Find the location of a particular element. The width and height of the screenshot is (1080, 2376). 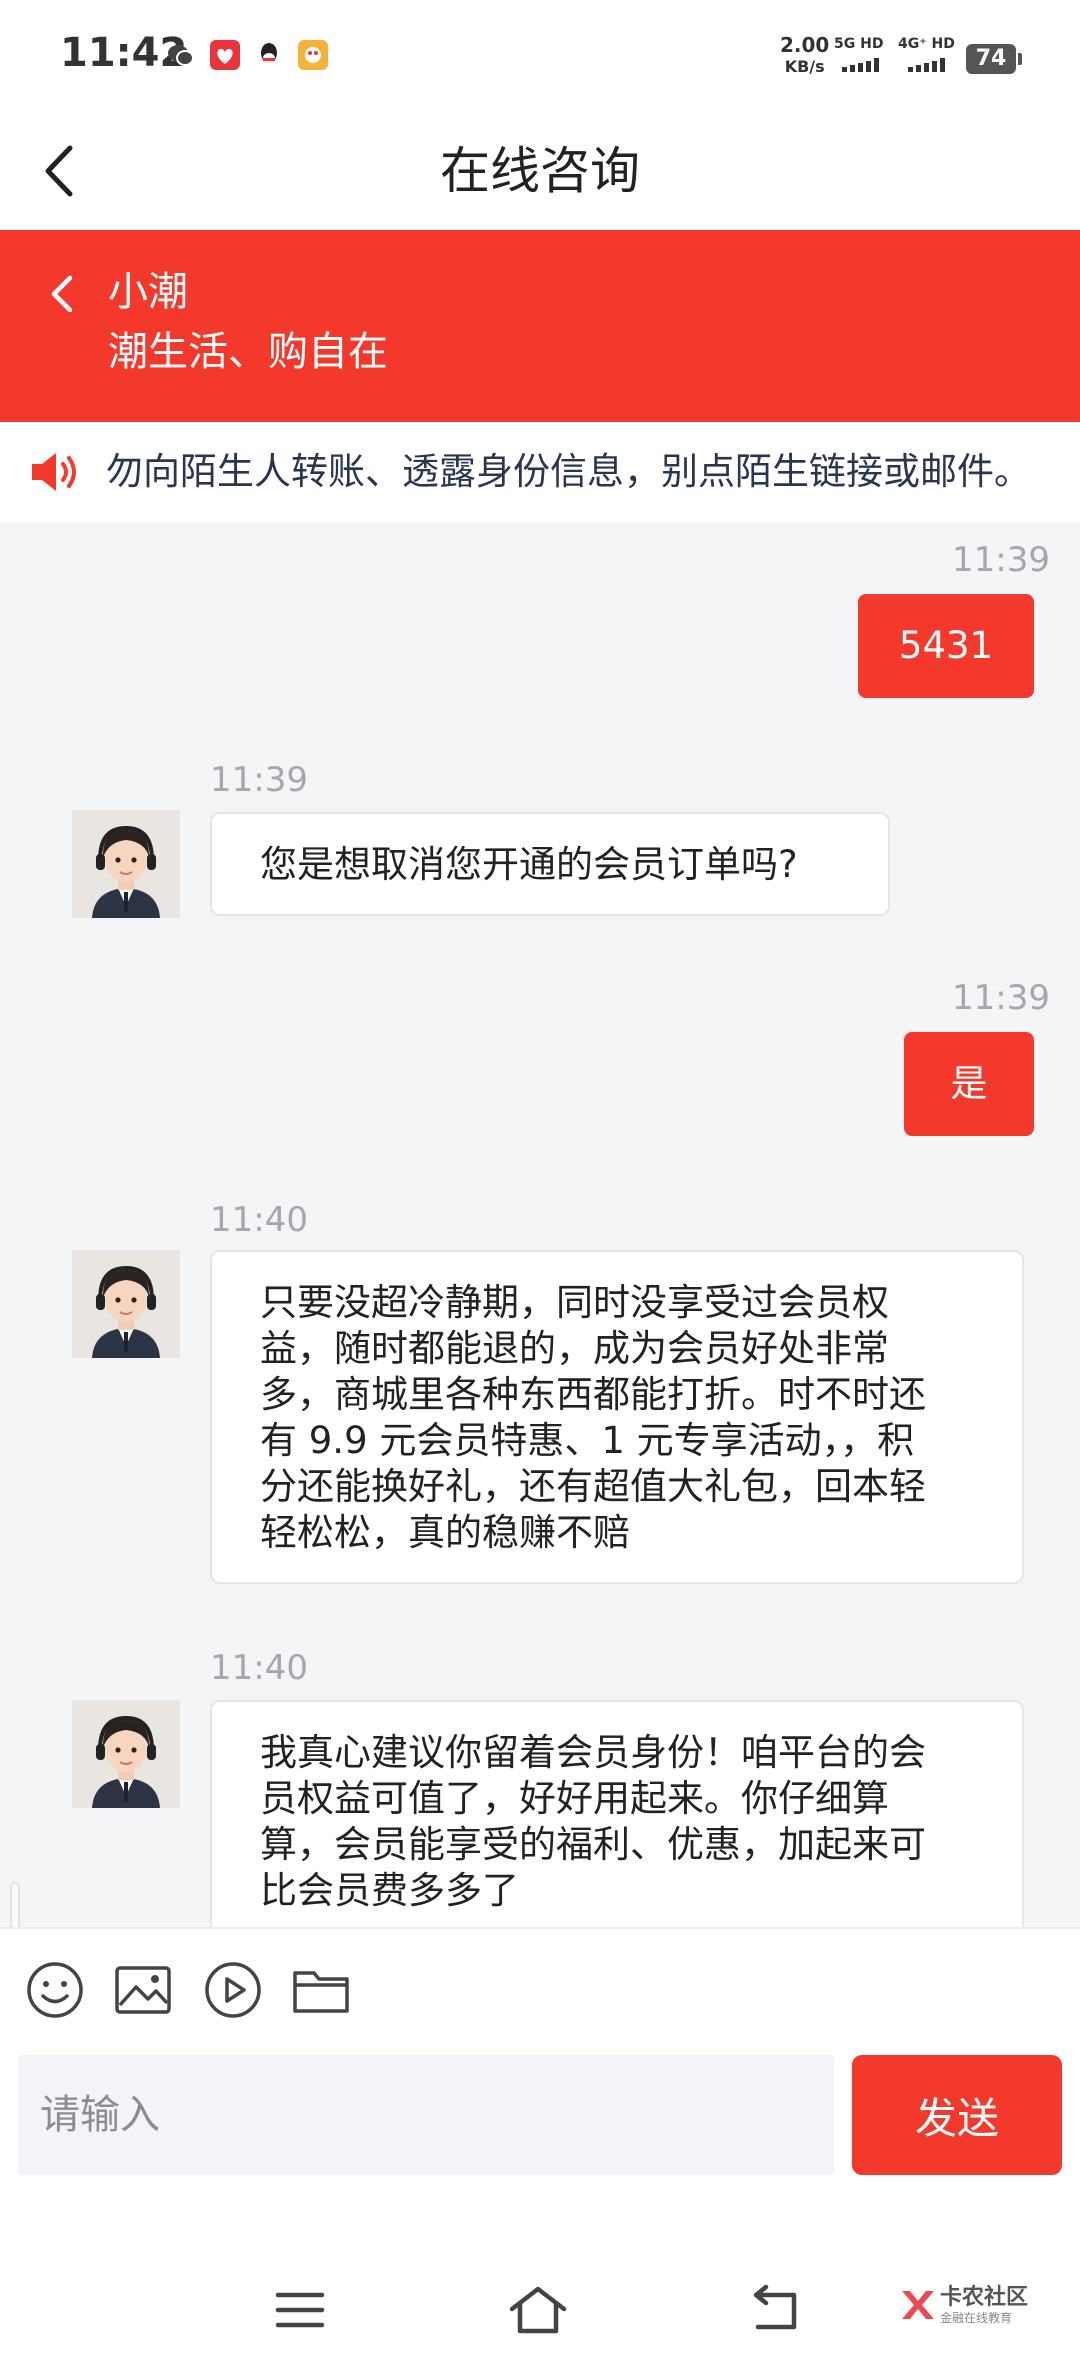

video-icon is located at coordinates (233, 1990).